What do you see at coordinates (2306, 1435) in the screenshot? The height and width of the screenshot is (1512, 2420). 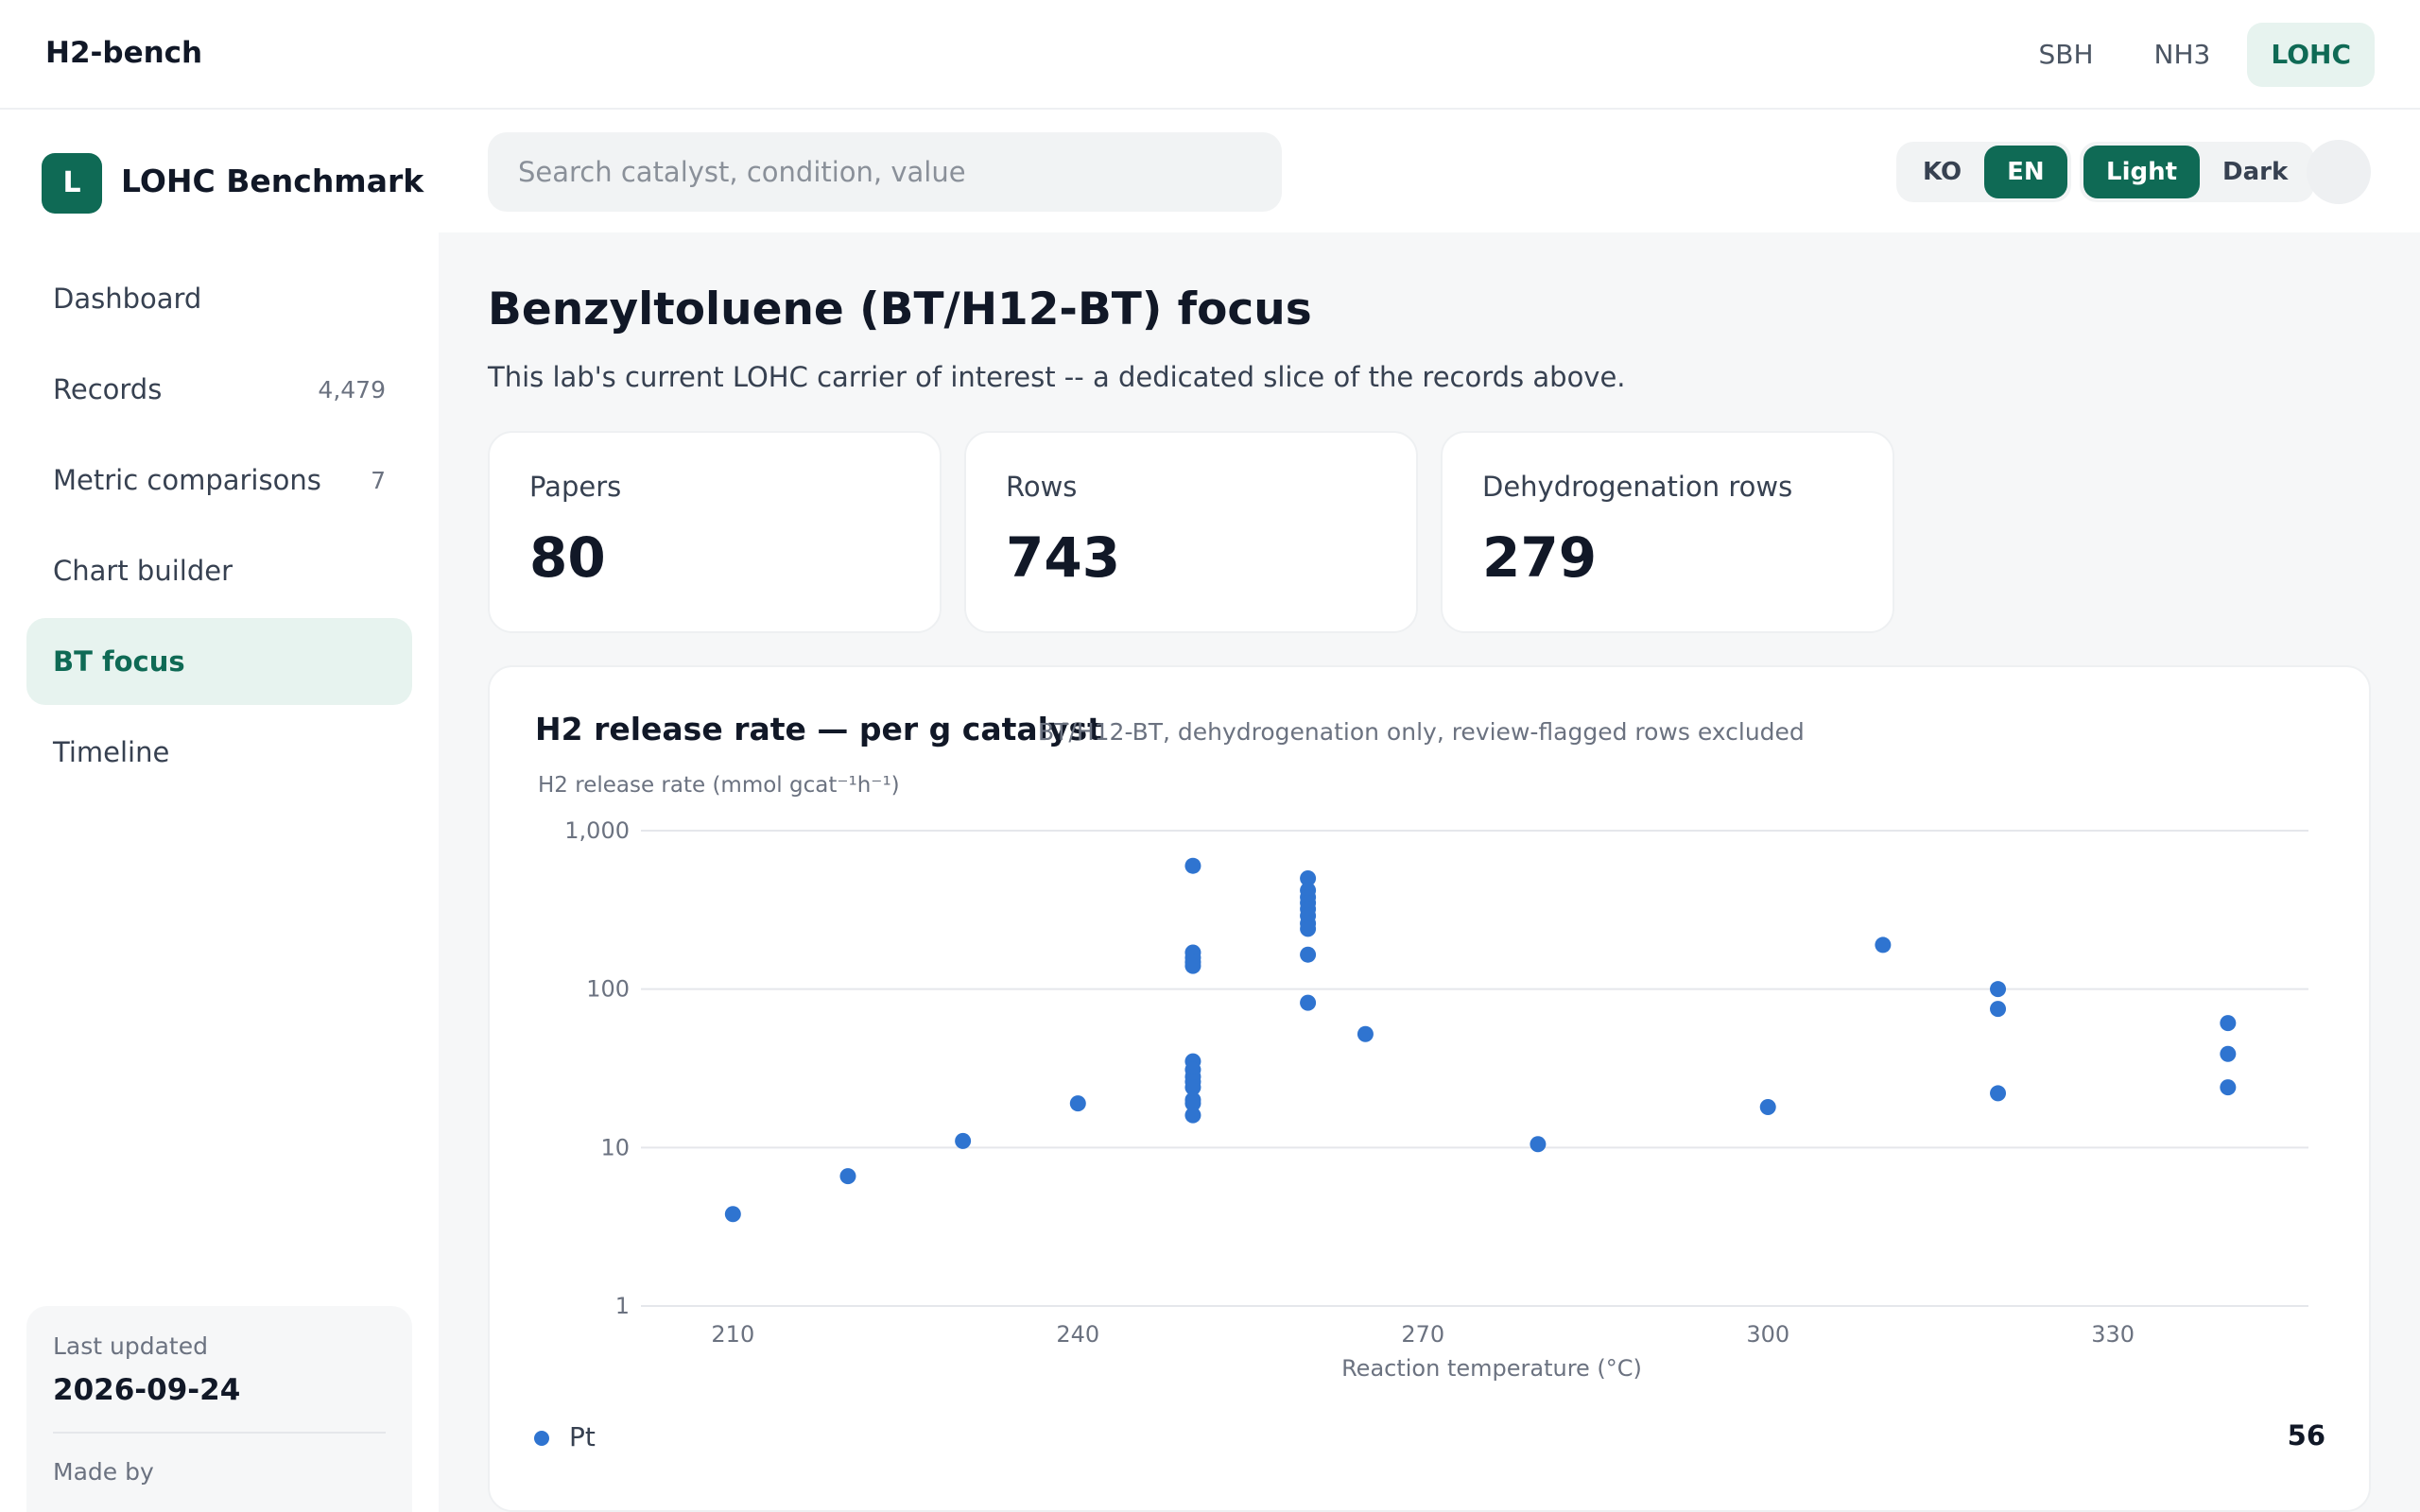 I see `legend-count: 56` at bounding box center [2306, 1435].